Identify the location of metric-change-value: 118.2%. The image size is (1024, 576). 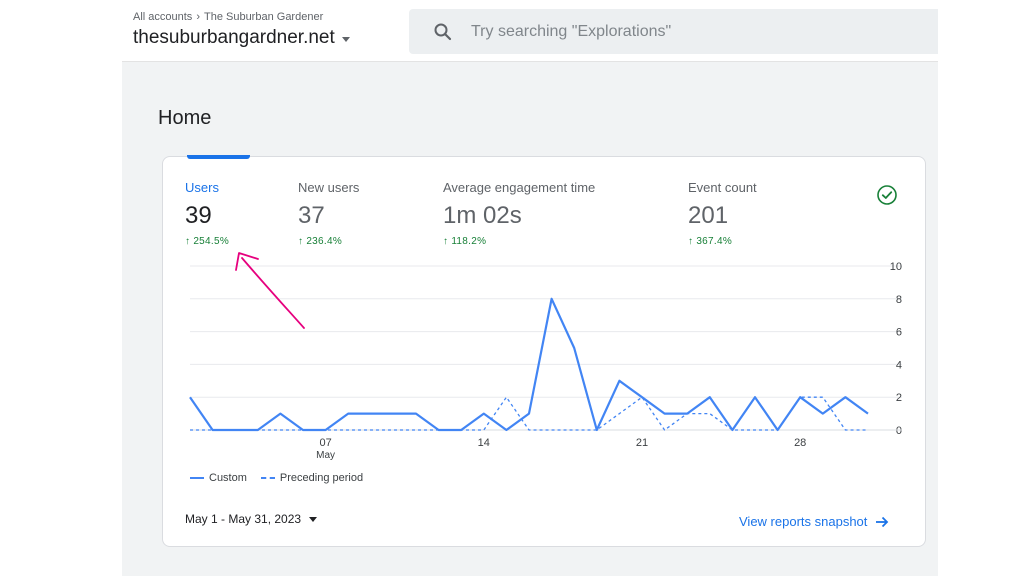
(469, 241).